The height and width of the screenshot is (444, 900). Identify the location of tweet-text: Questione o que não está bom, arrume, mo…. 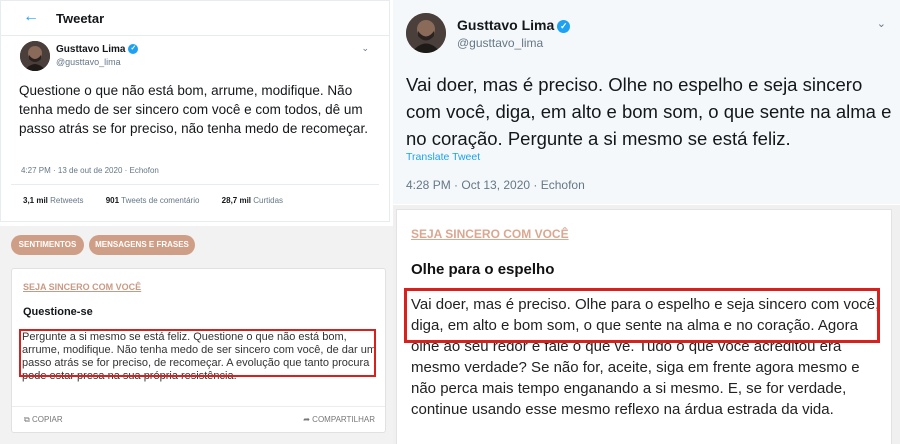
(193, 109).